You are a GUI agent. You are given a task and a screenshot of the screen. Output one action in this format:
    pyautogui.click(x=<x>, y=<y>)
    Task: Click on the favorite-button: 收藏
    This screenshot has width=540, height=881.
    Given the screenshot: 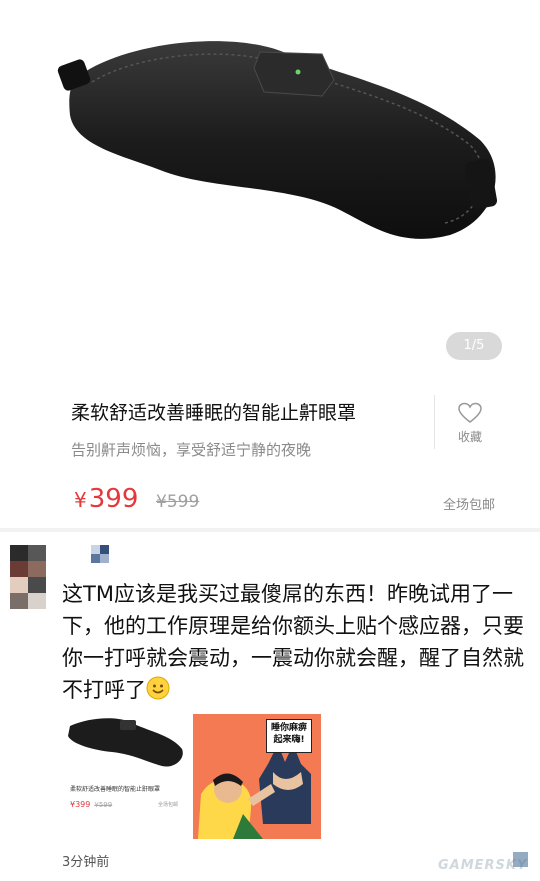 What is the action you would take?
    pyautogui.click(x=470, y=423)
    